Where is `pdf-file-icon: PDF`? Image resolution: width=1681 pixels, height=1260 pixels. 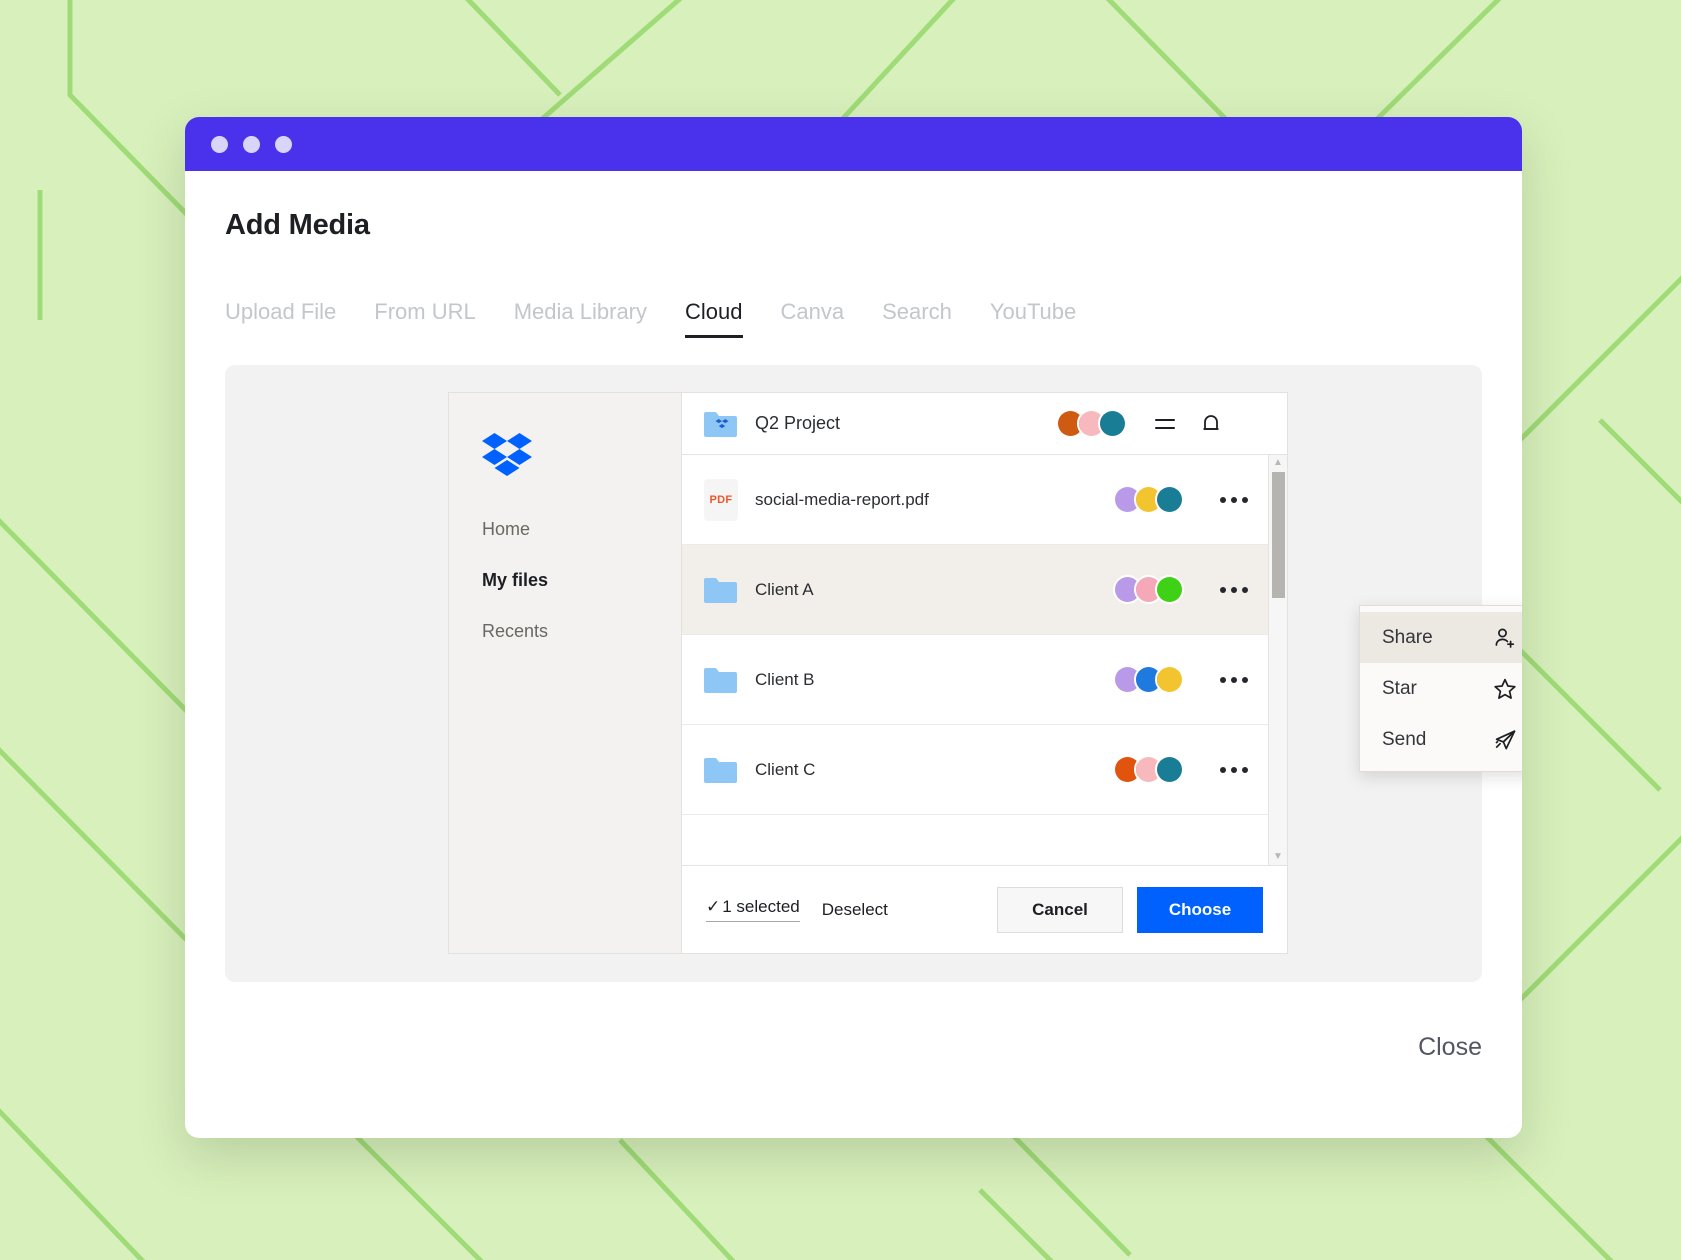 pdf-file-icon: PDF is located at coordinates (722, 499).